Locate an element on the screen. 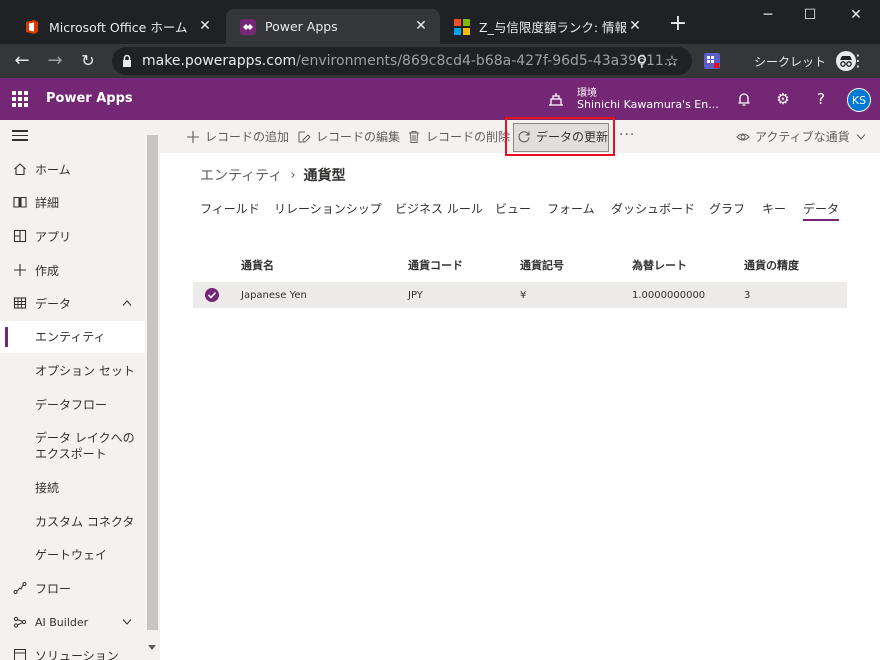 This screenshot has height=660, width=880. hamburger-menu-icon is located at coordinates (20, 136).